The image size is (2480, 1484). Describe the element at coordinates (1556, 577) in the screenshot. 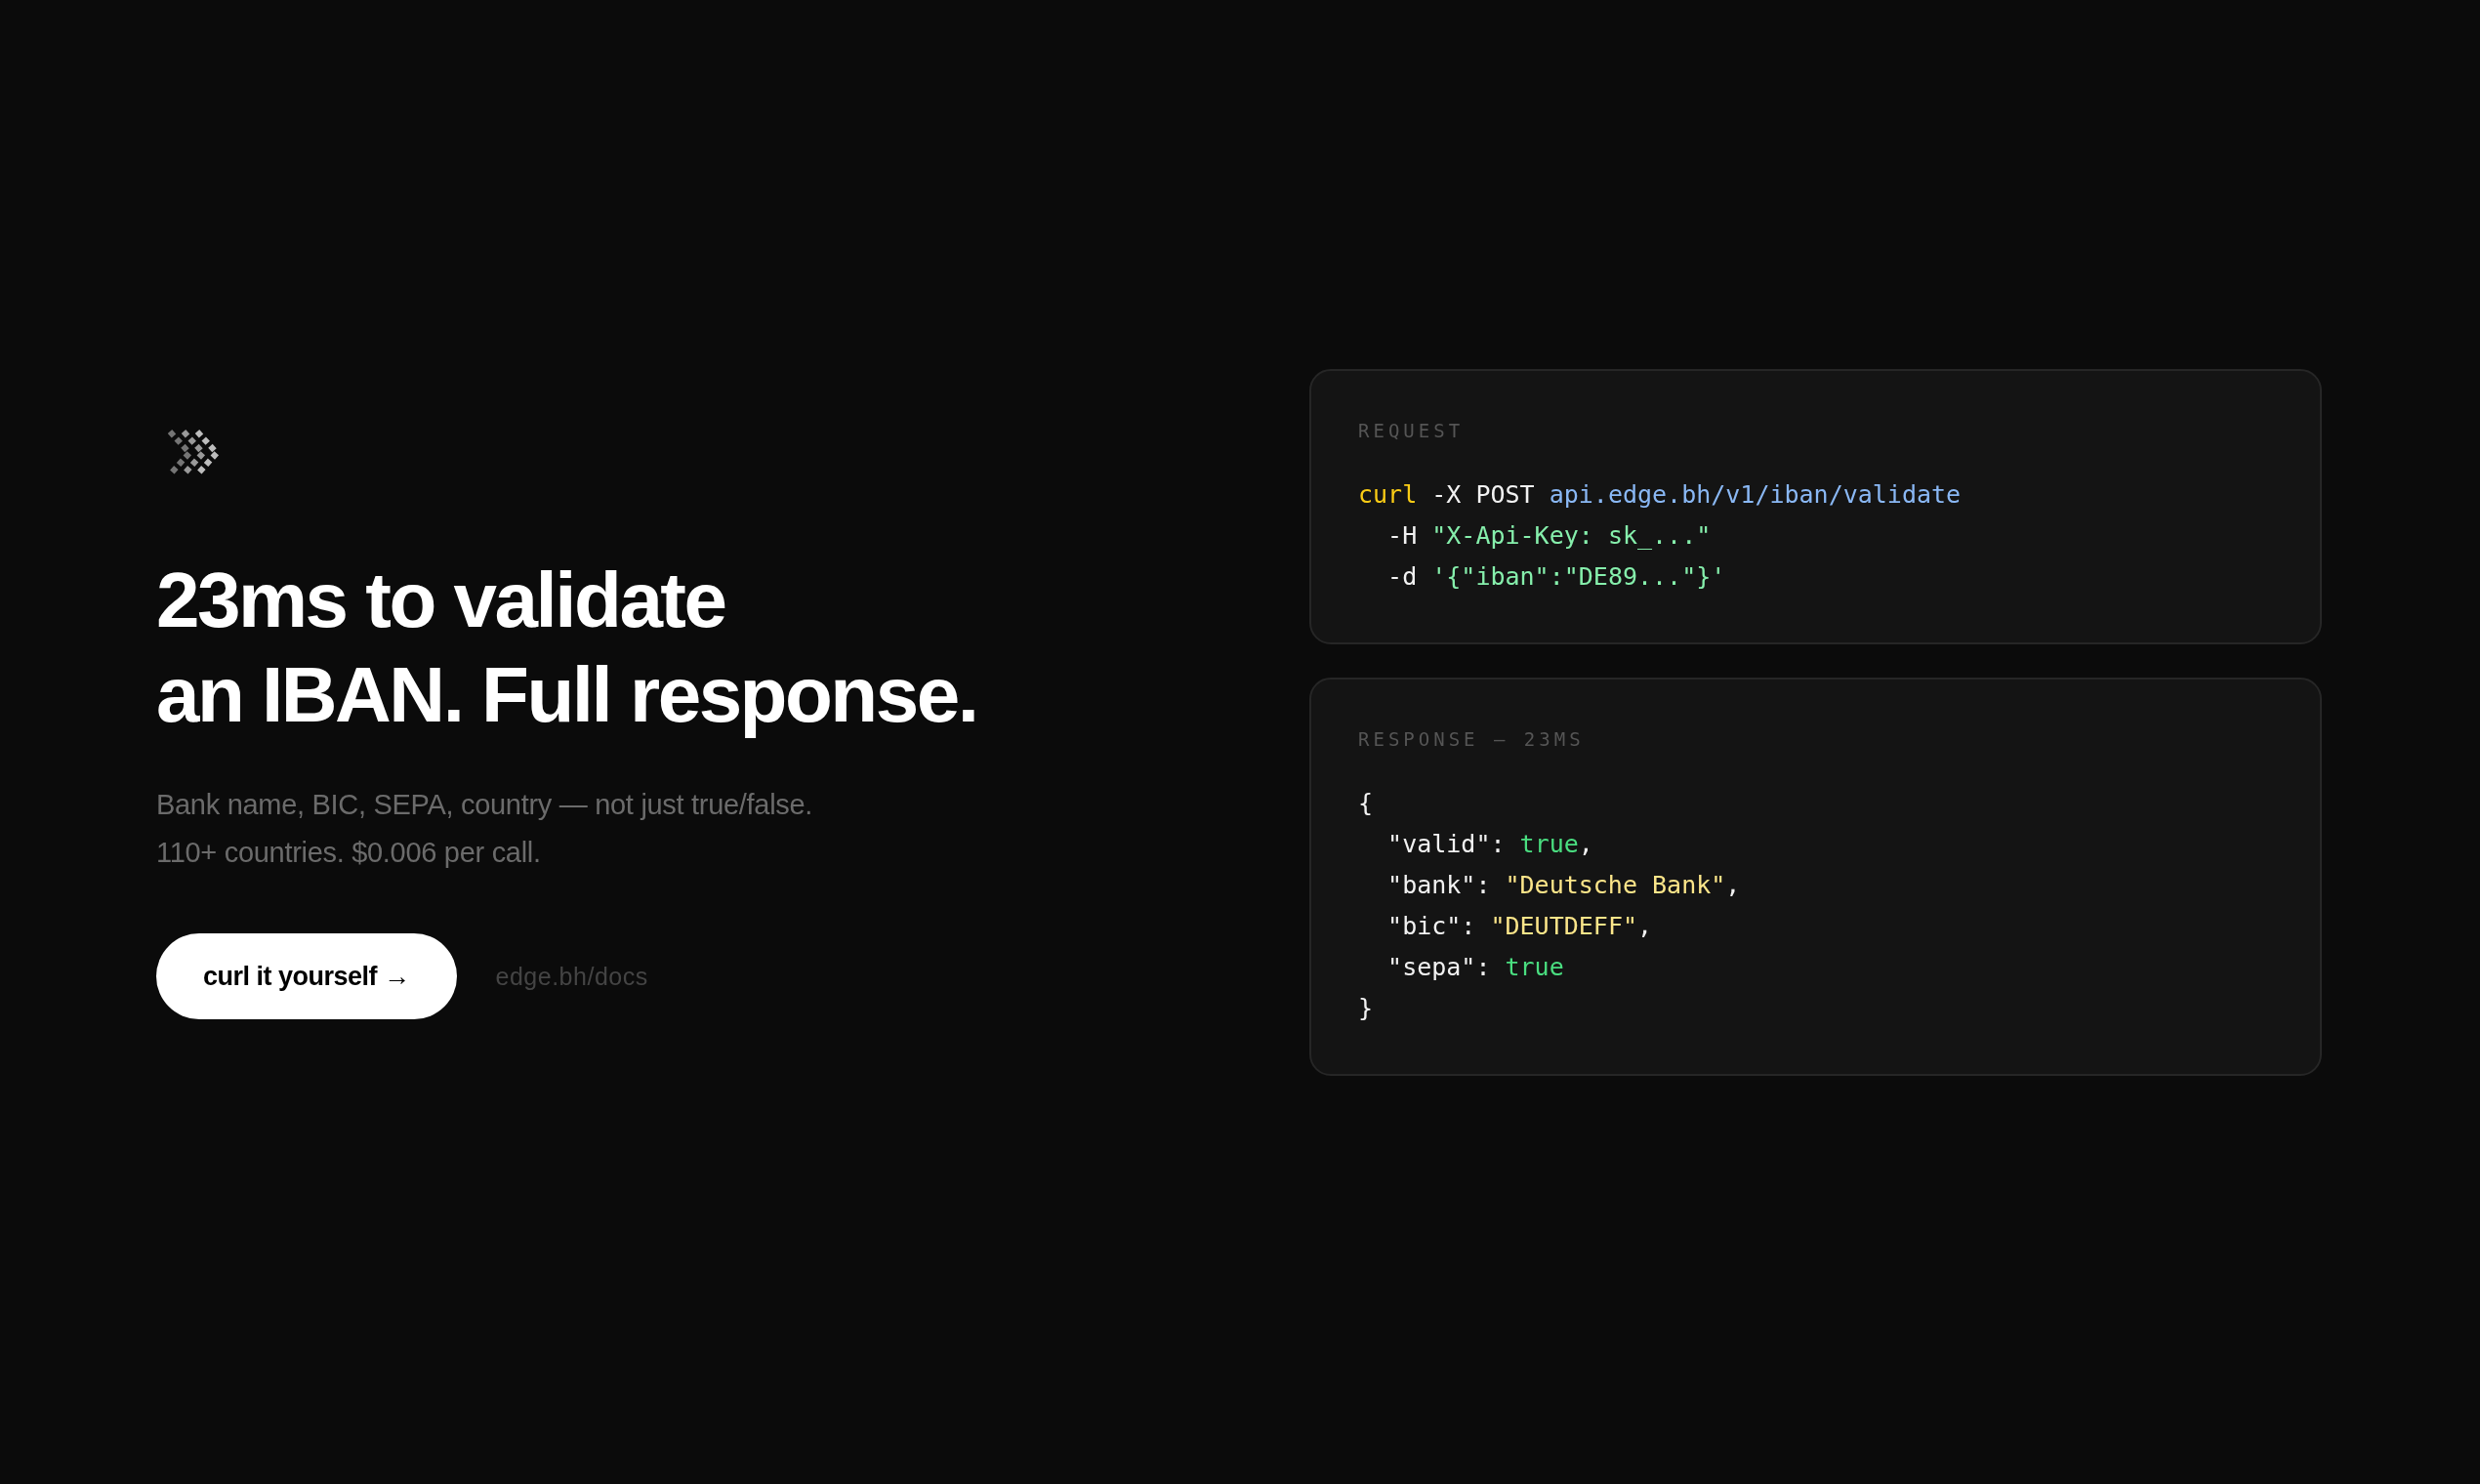

I see `code-line: -d '{"iban":"DE89..."}'` at that location.